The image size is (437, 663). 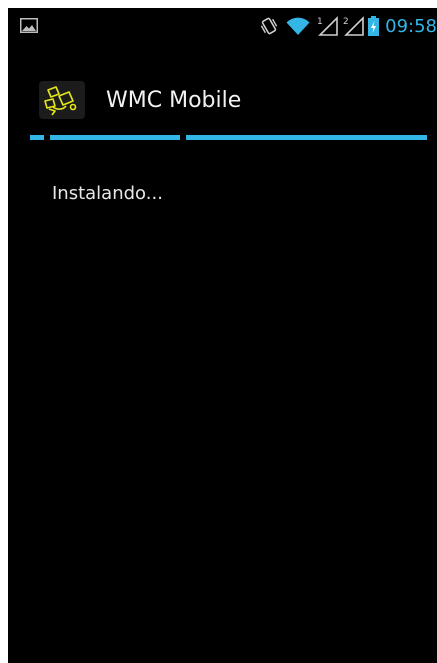 What do you see at coordinates (327, 26) in the screenshot?
I see `sim1-signal-icon: 1` at bounding box center [327, 26].